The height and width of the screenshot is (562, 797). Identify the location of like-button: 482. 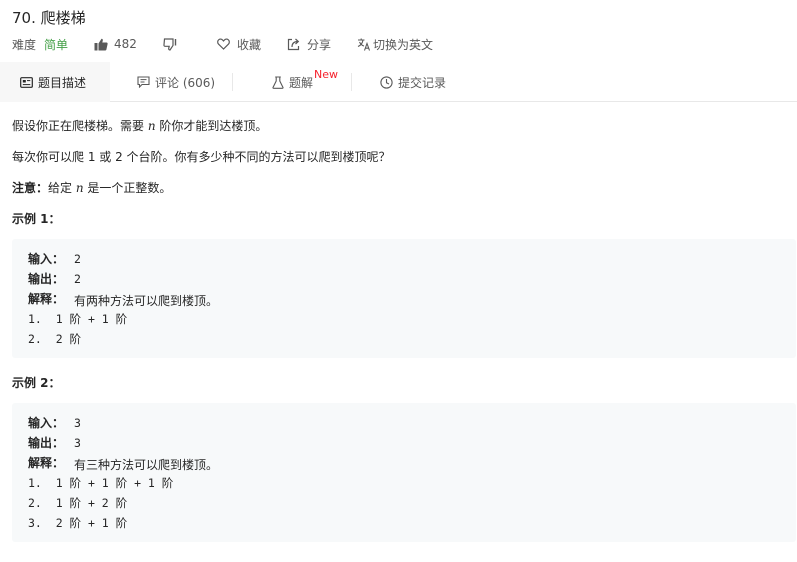
(115, 44).